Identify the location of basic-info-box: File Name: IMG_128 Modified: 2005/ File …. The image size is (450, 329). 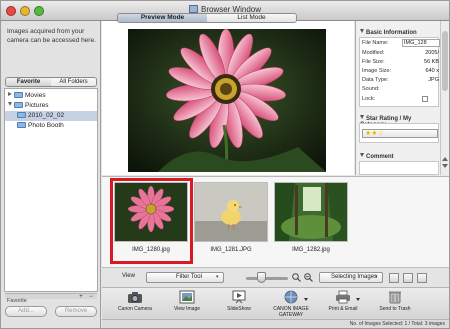
(399, 72).